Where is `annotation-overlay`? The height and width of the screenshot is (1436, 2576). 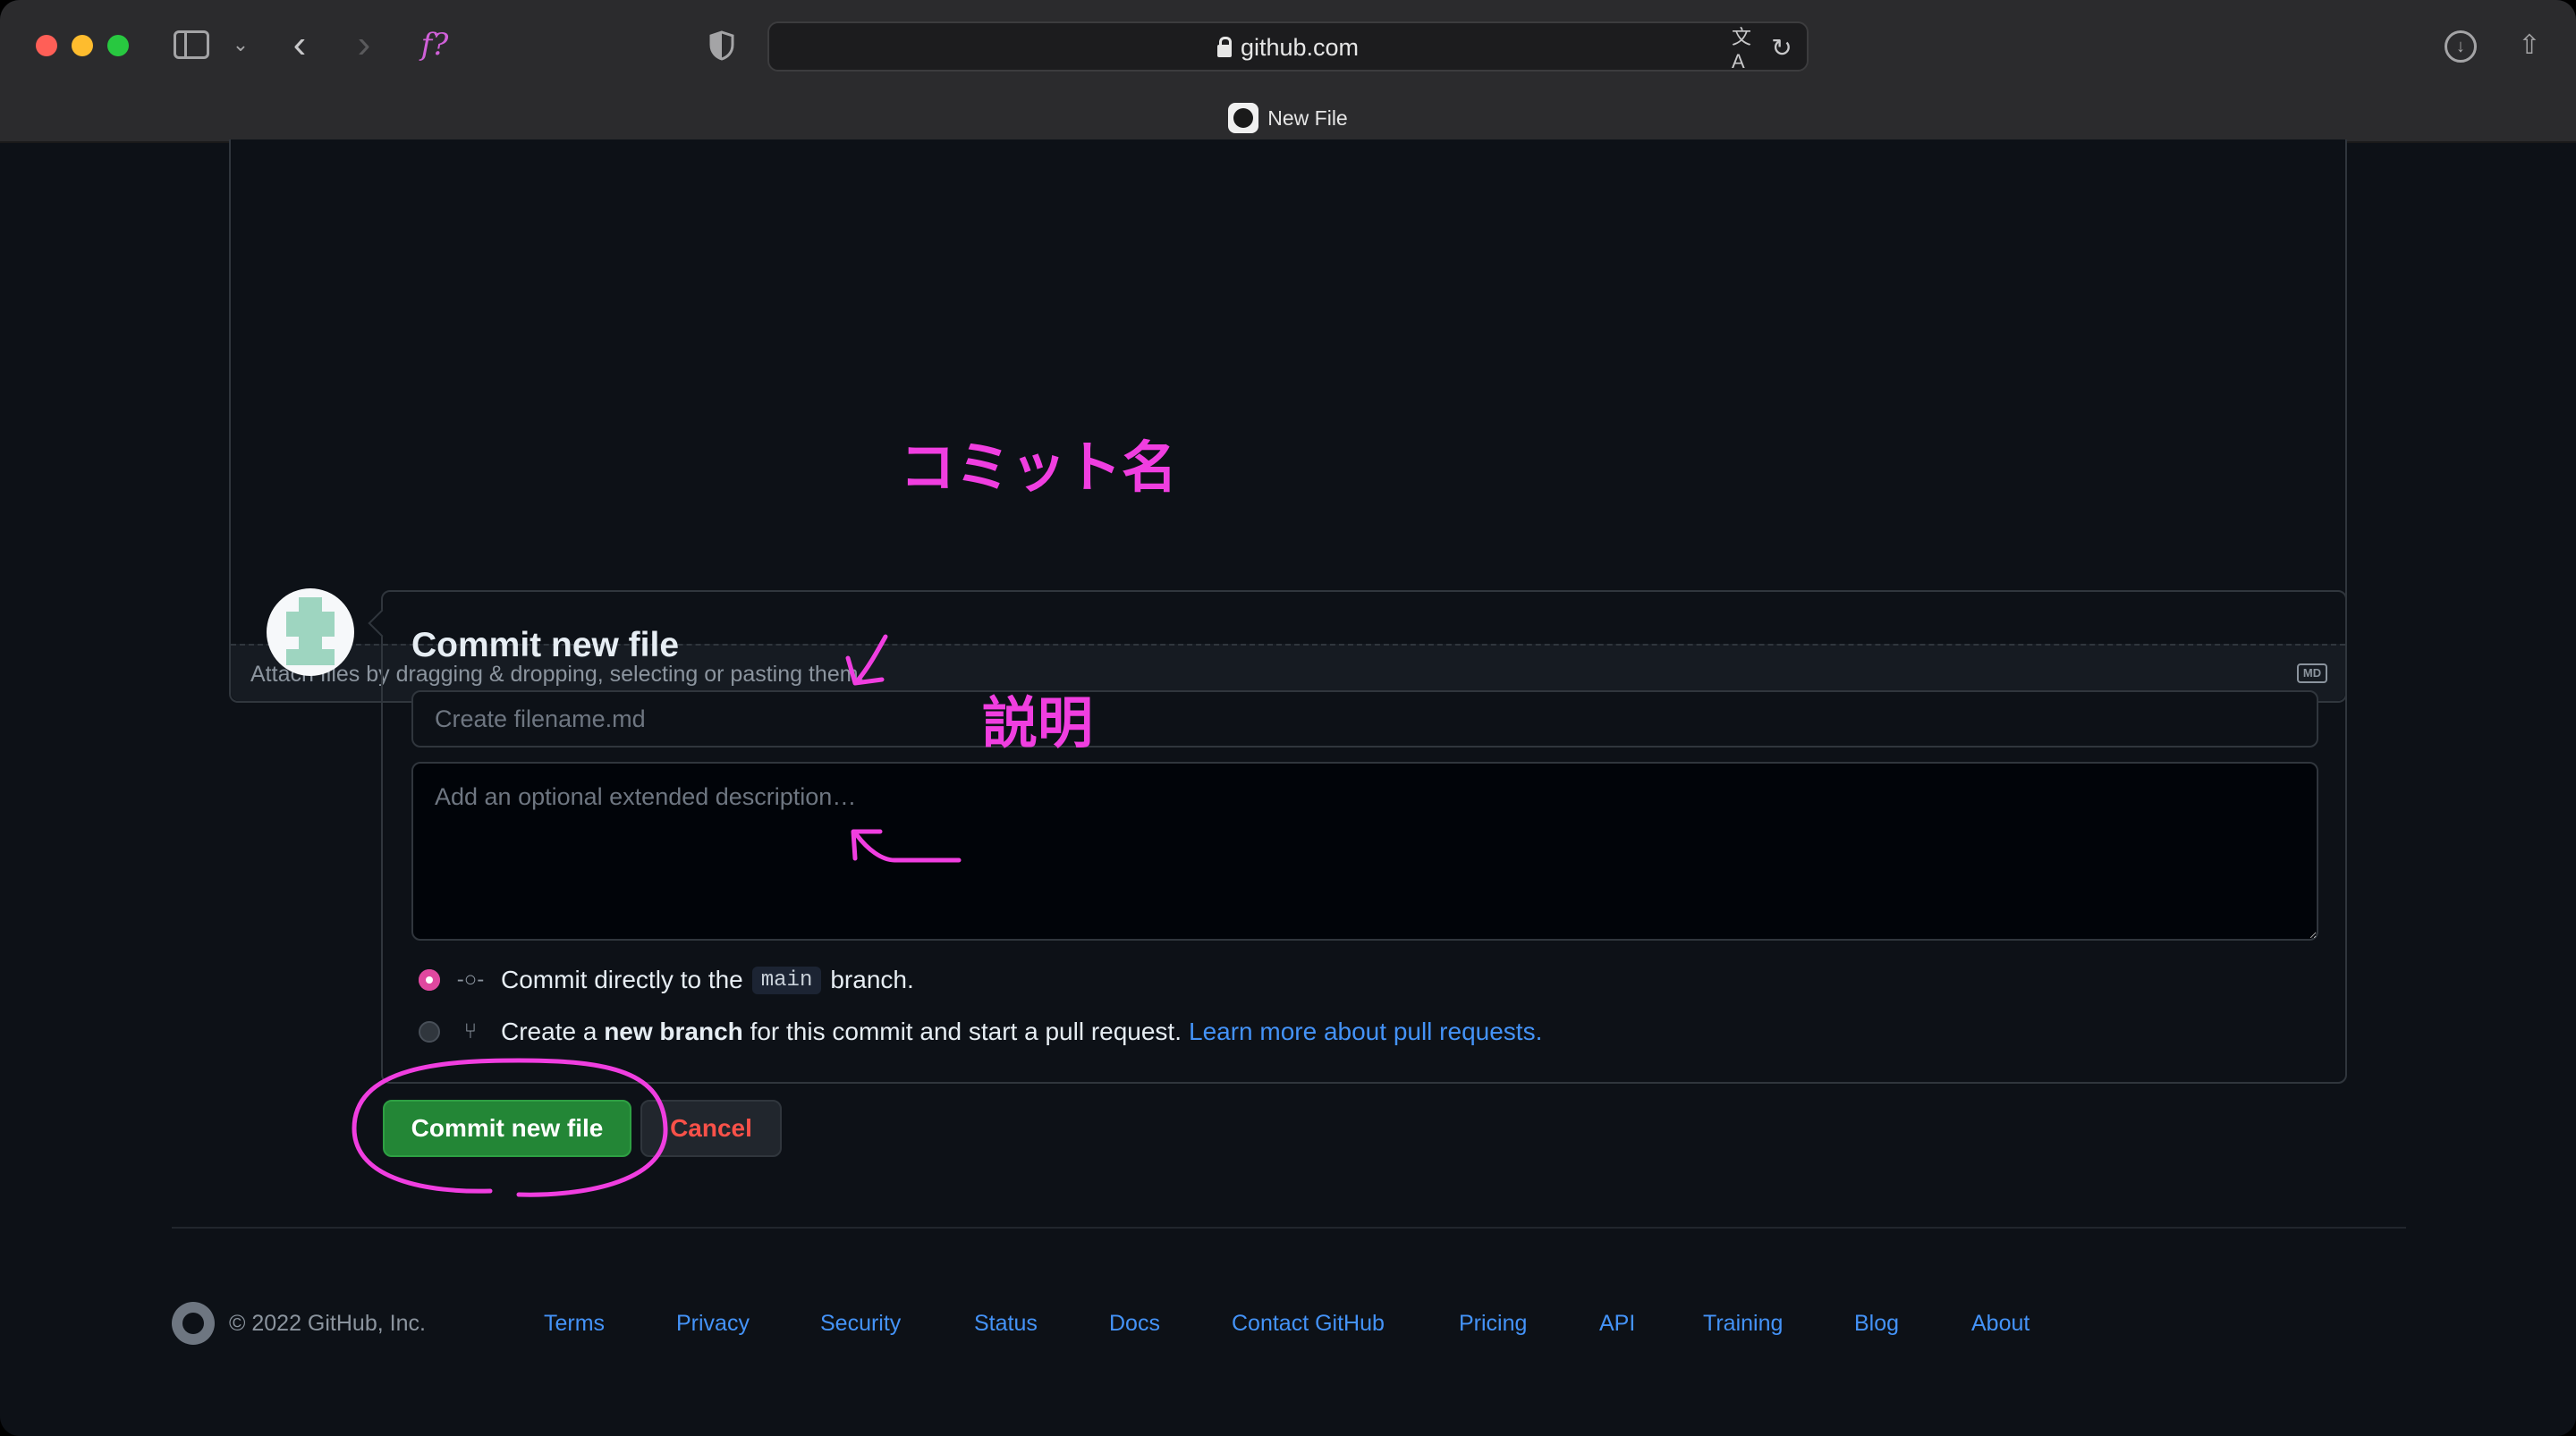 annotation-overlay is located at coordinates (657, 915).